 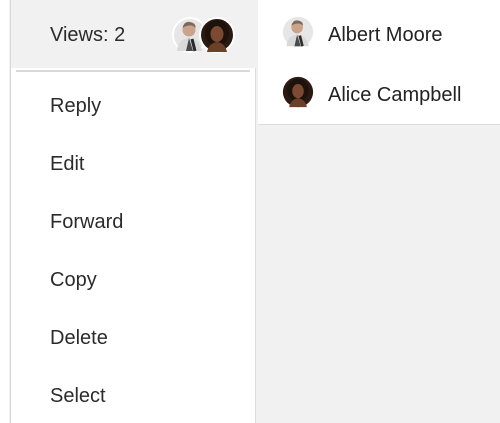 I want to click on viewer-item-alice-campbell: Alice Campbell, so click(x=379, y=91).